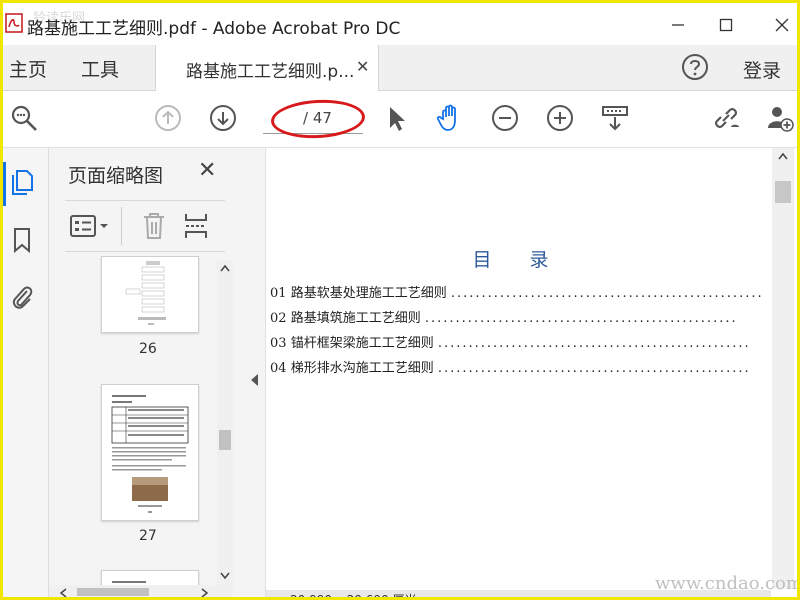  What do you see at coordinates (28, 68) in the screenshot?
I see `tab-home: 主页` at bounding box center [28, 68].